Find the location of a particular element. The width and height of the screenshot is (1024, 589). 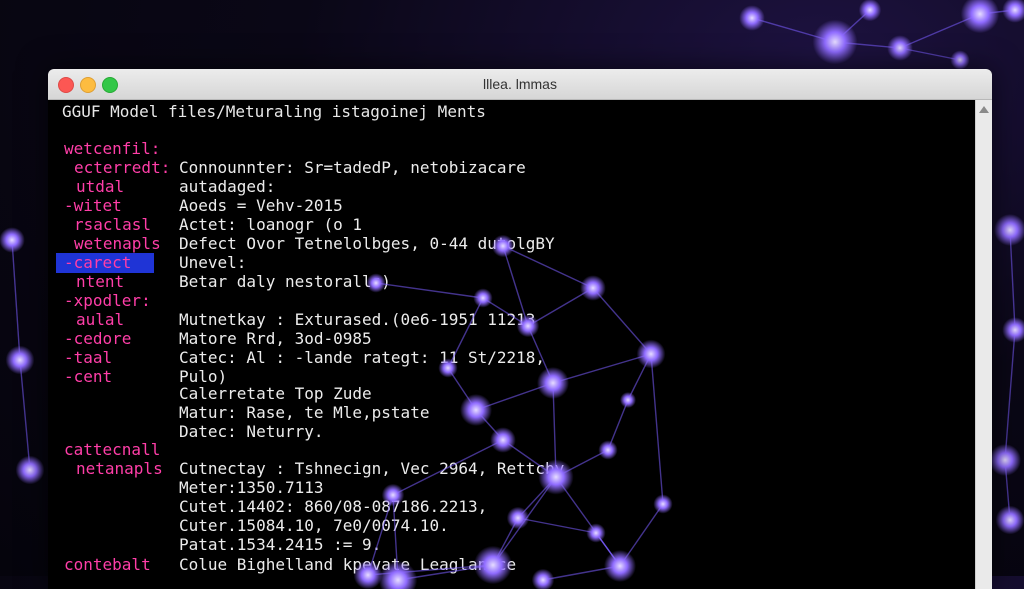

title-bar: lllea. lmmas is located at coordinates (520, 84).